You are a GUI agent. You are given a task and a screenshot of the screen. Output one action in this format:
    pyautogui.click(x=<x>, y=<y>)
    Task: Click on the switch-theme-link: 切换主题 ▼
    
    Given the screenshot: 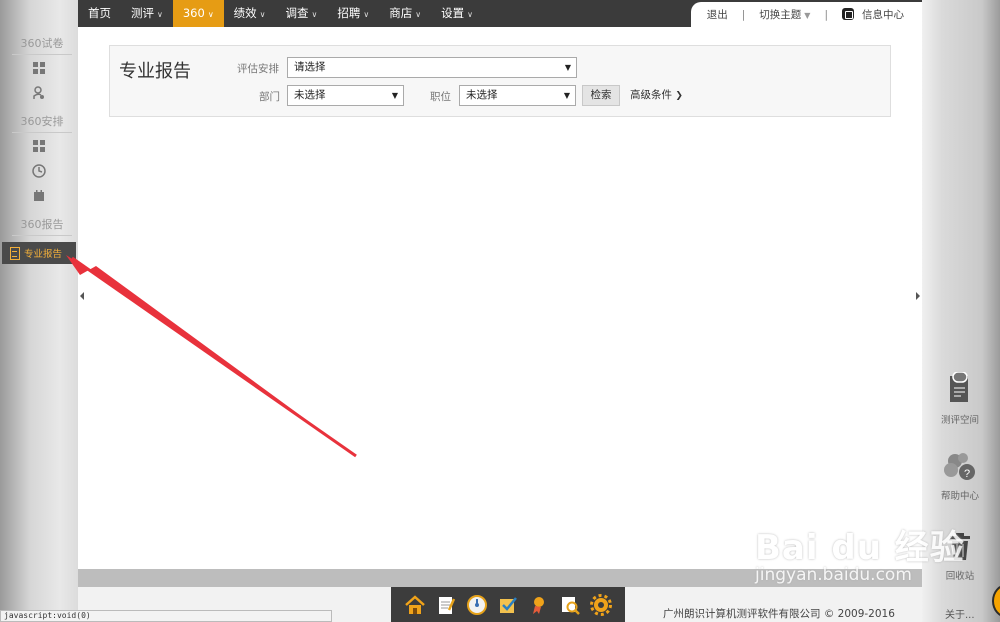 What is the action you would take?
    pyautogui.click(x=784, y=14)
    